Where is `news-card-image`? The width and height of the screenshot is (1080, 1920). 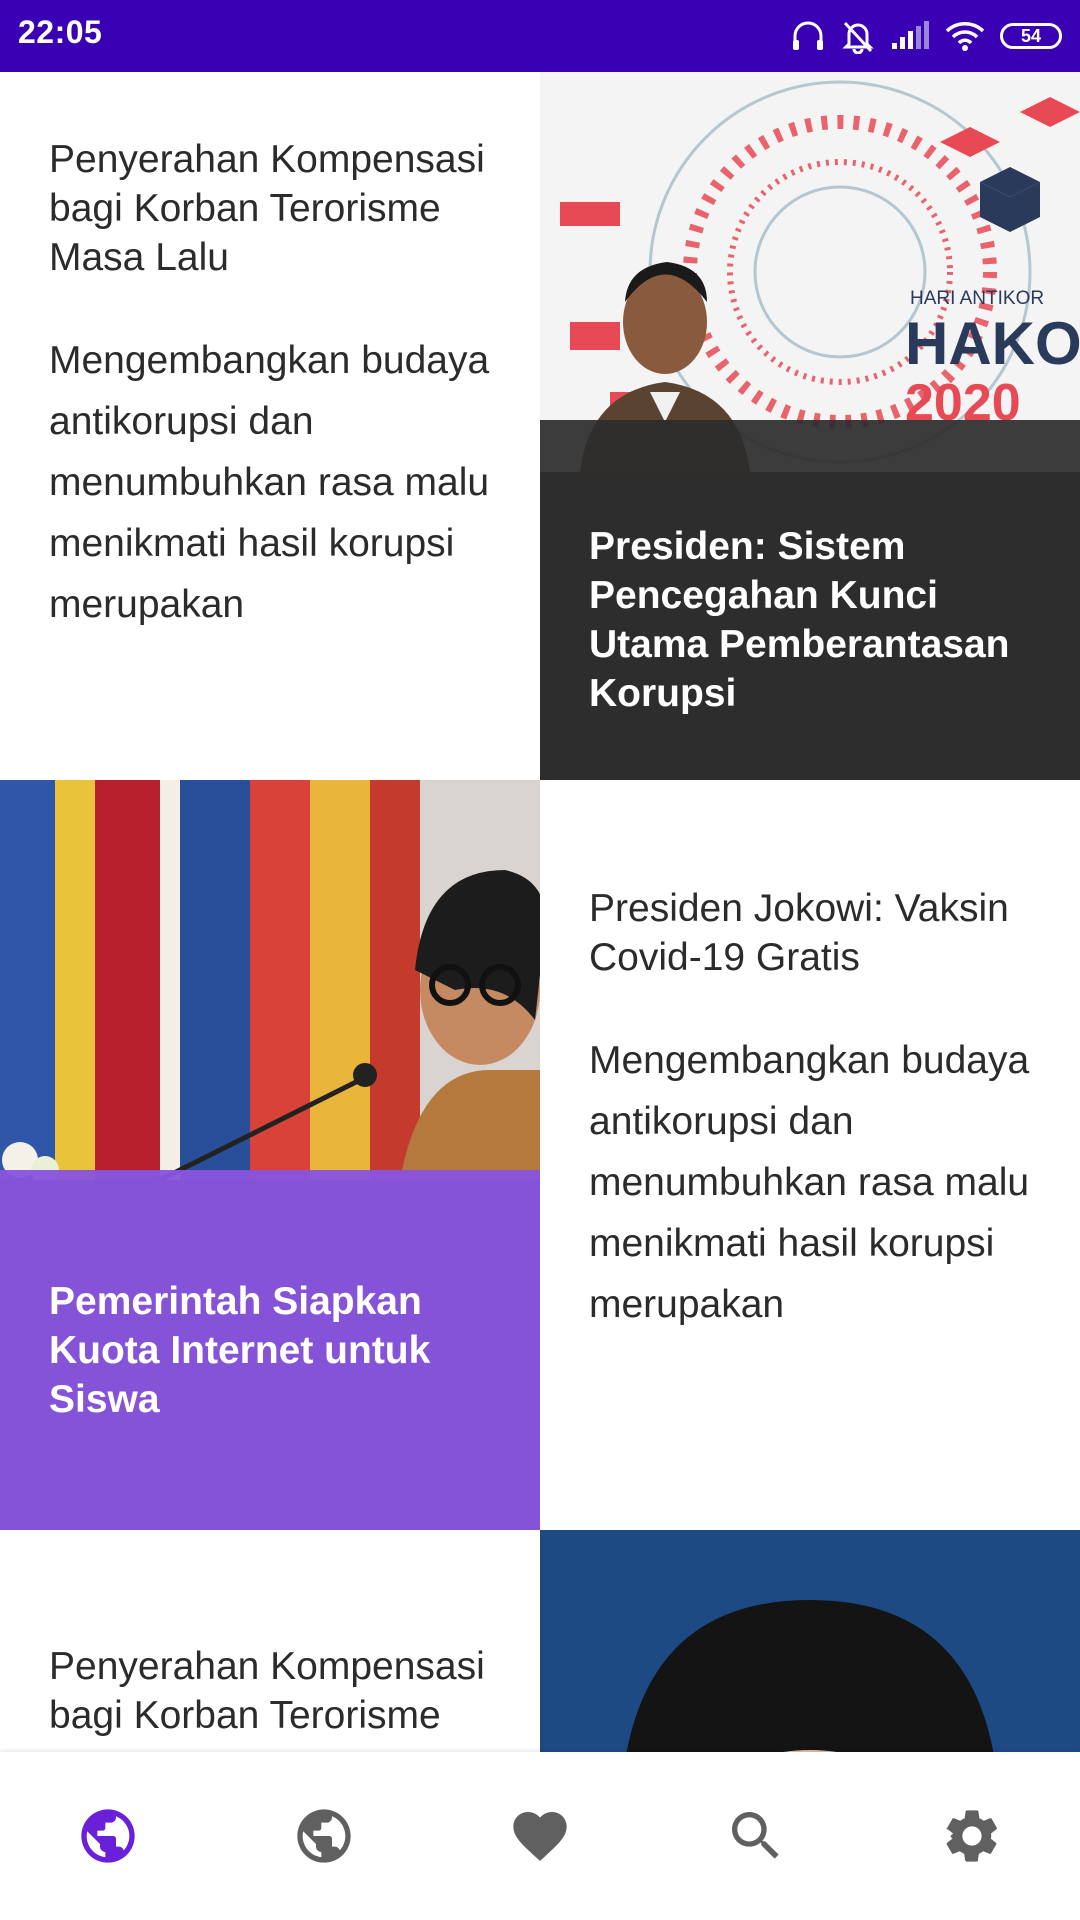
news-card-image is located at coordinates (810, 1641).